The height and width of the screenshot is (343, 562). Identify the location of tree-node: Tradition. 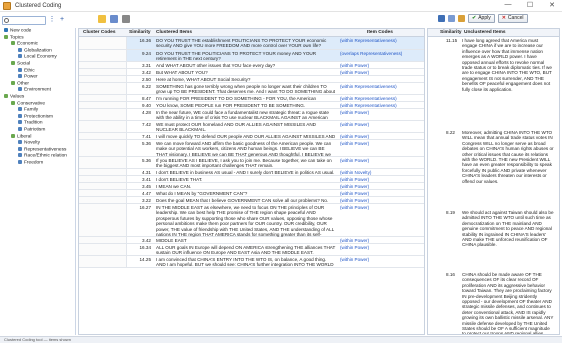
(38, 123).